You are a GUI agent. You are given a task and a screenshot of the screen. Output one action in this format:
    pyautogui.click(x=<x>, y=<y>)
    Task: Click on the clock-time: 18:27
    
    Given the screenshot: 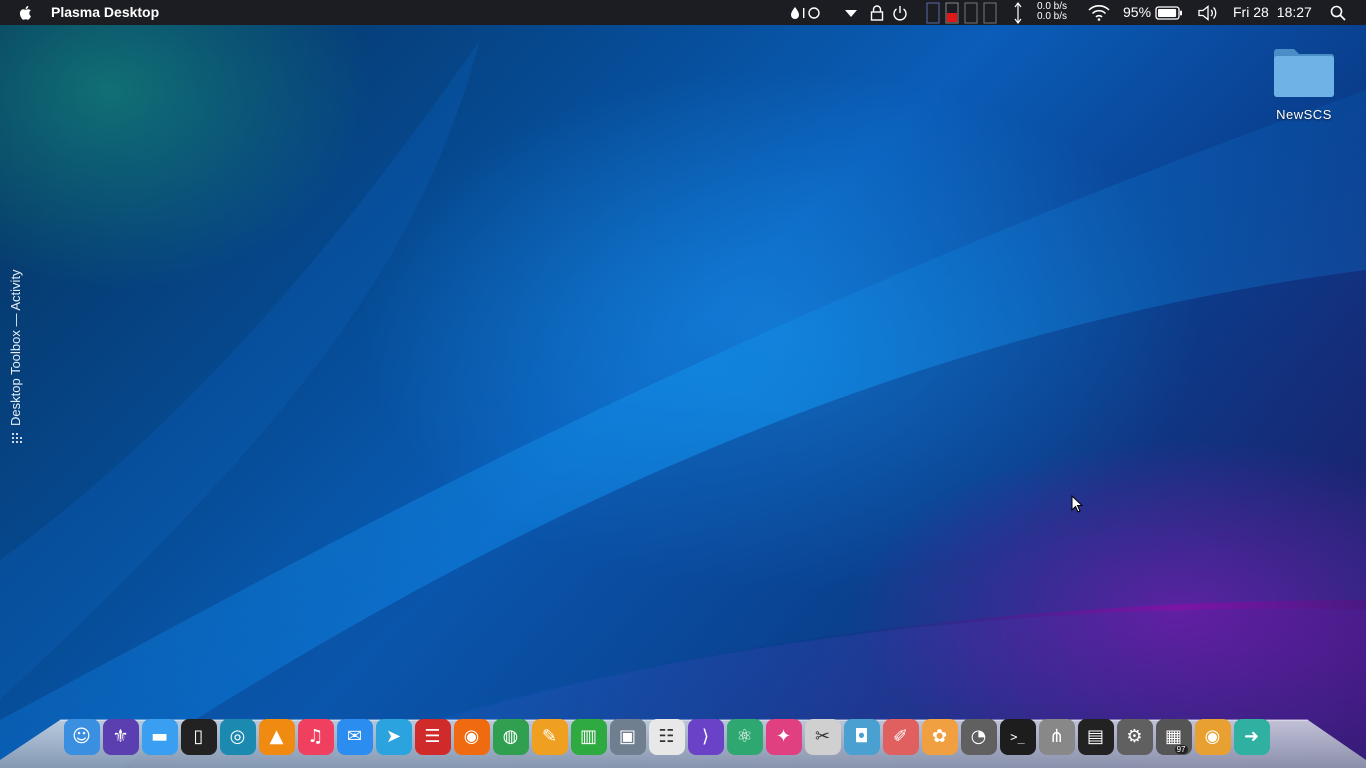 What is the action you would take?
    pyautogui.click(x=1294, y=12)
    